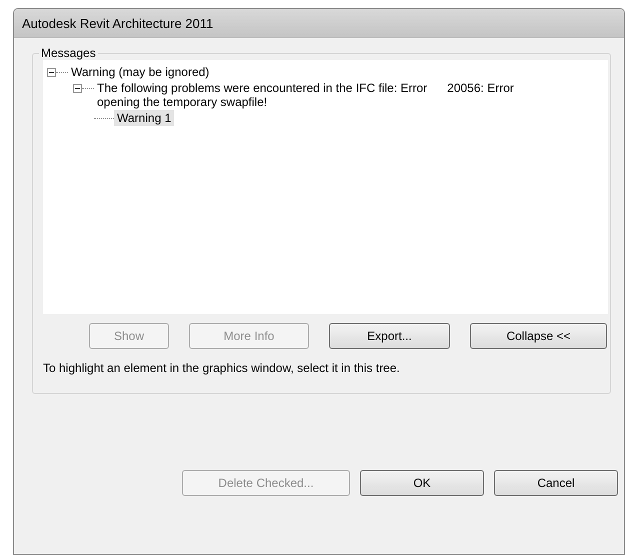 Image resolution: width=639 pixels, height=555 pixels. What do you see at coordinates (422, 483) in the screenshot?
I see `dialog-button: OK` at bounding box center [422, 483].